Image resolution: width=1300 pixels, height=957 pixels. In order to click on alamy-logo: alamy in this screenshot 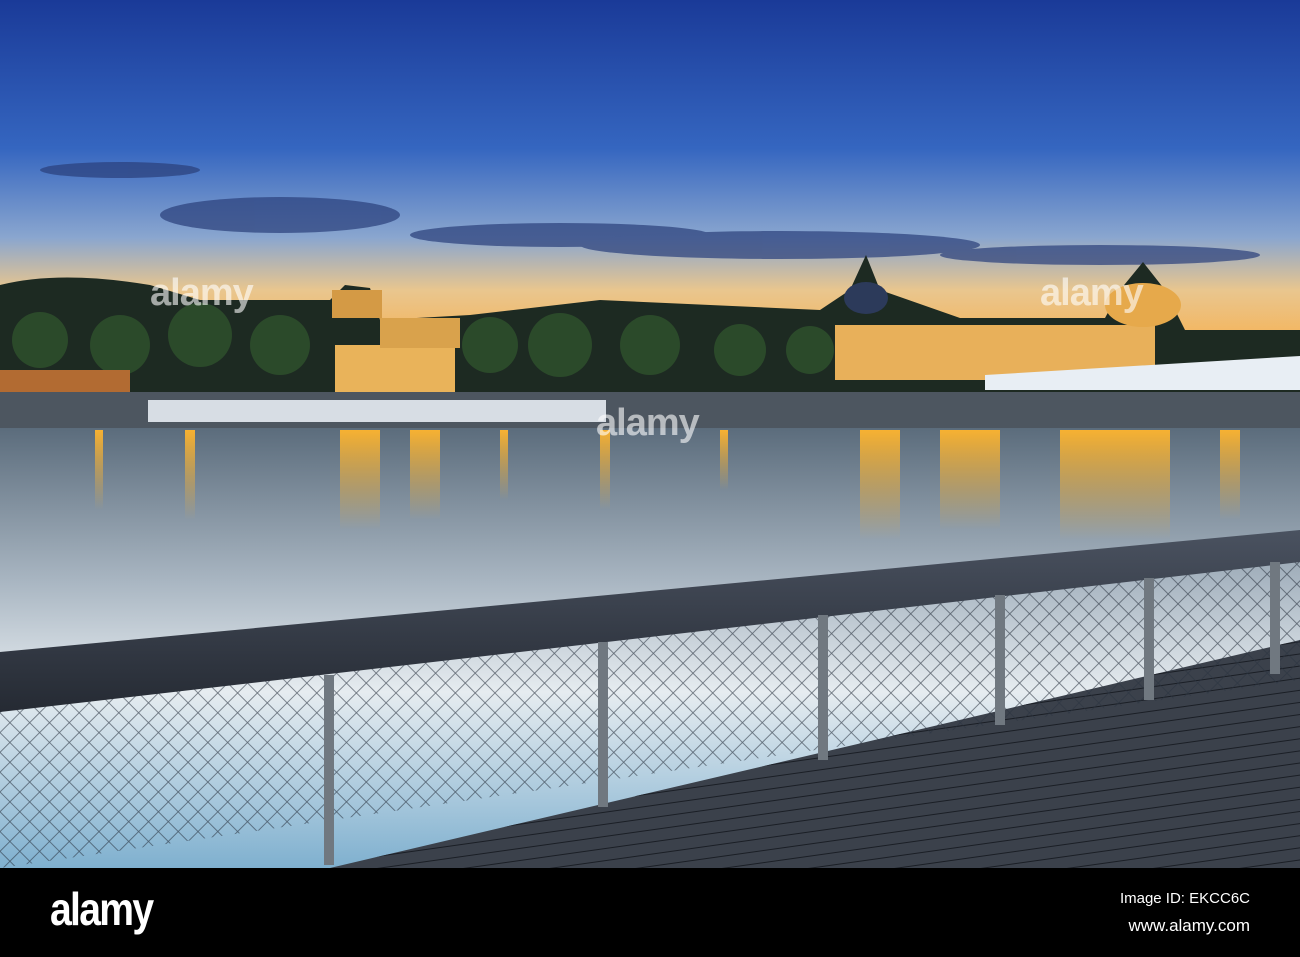, I will do `click(102, 909)`.